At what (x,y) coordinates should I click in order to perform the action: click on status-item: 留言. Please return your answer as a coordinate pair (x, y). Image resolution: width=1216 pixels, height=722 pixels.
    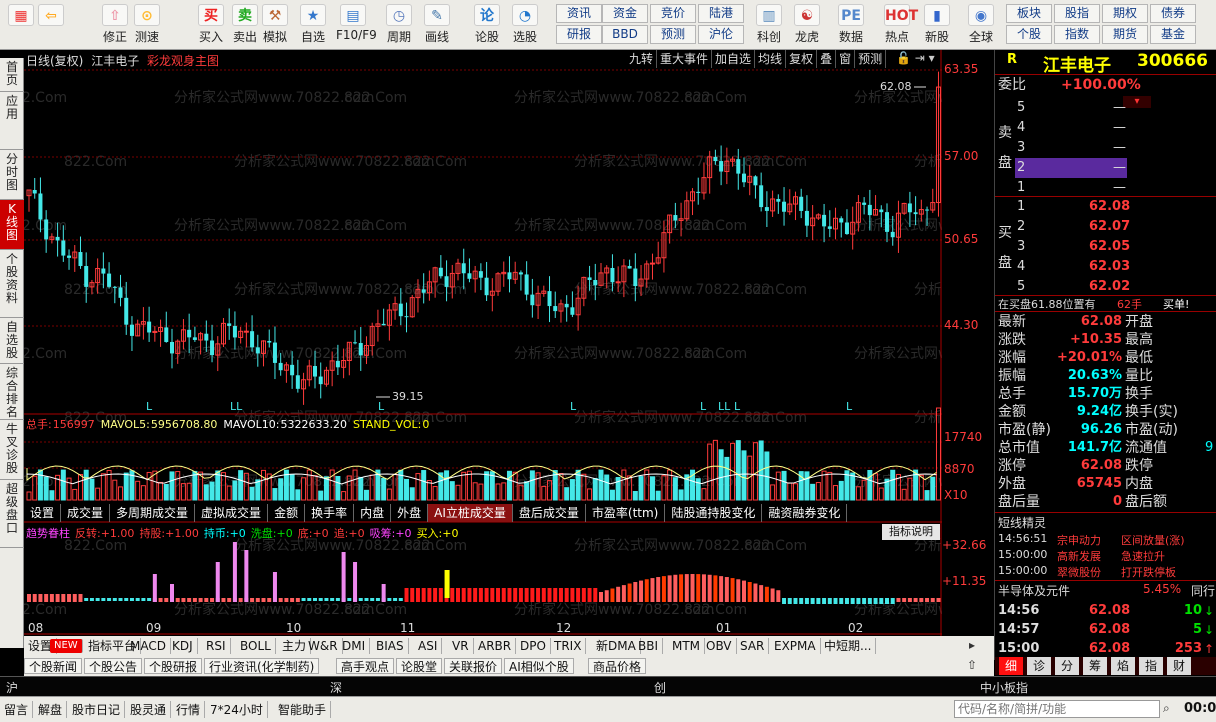
    Looking at the image, I should click on (19, 709).